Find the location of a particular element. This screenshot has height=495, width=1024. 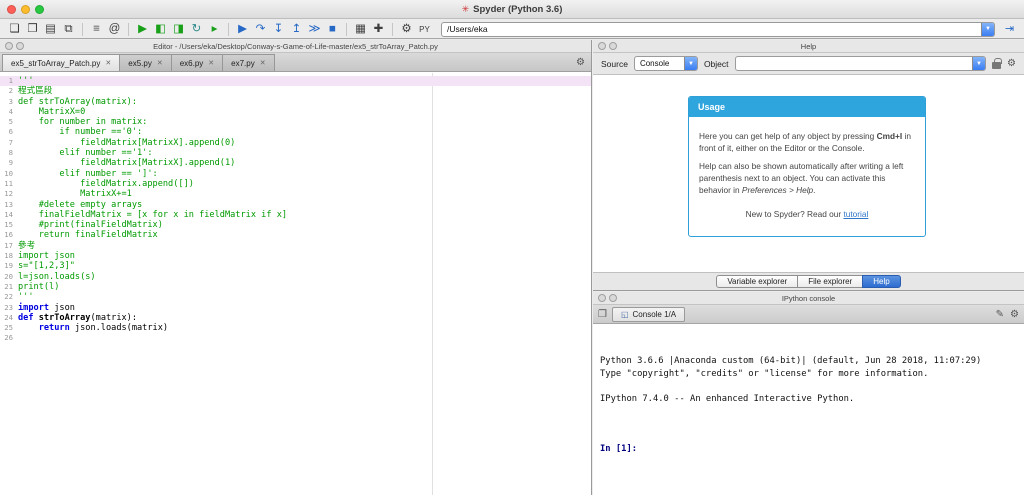

line-number: 9 is located at coordinates (9, 163).